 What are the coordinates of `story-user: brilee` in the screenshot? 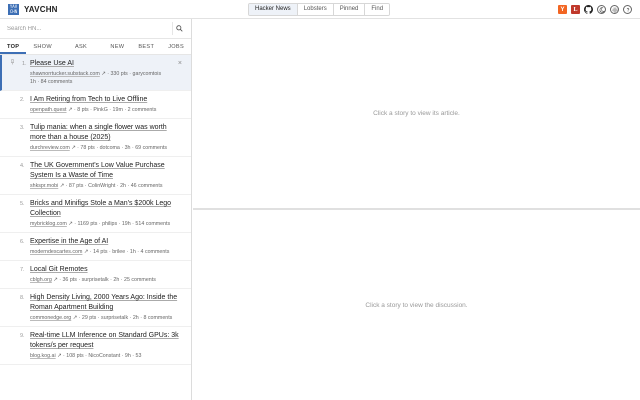 It's located at (118, 252).